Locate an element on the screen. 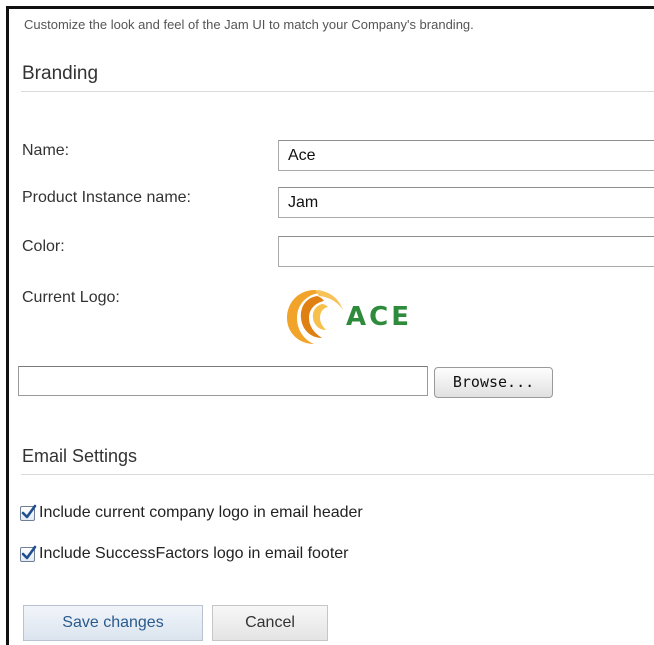 This screenshot has width=654, height=645. logo-file-input is located at coordinates (223, 381).